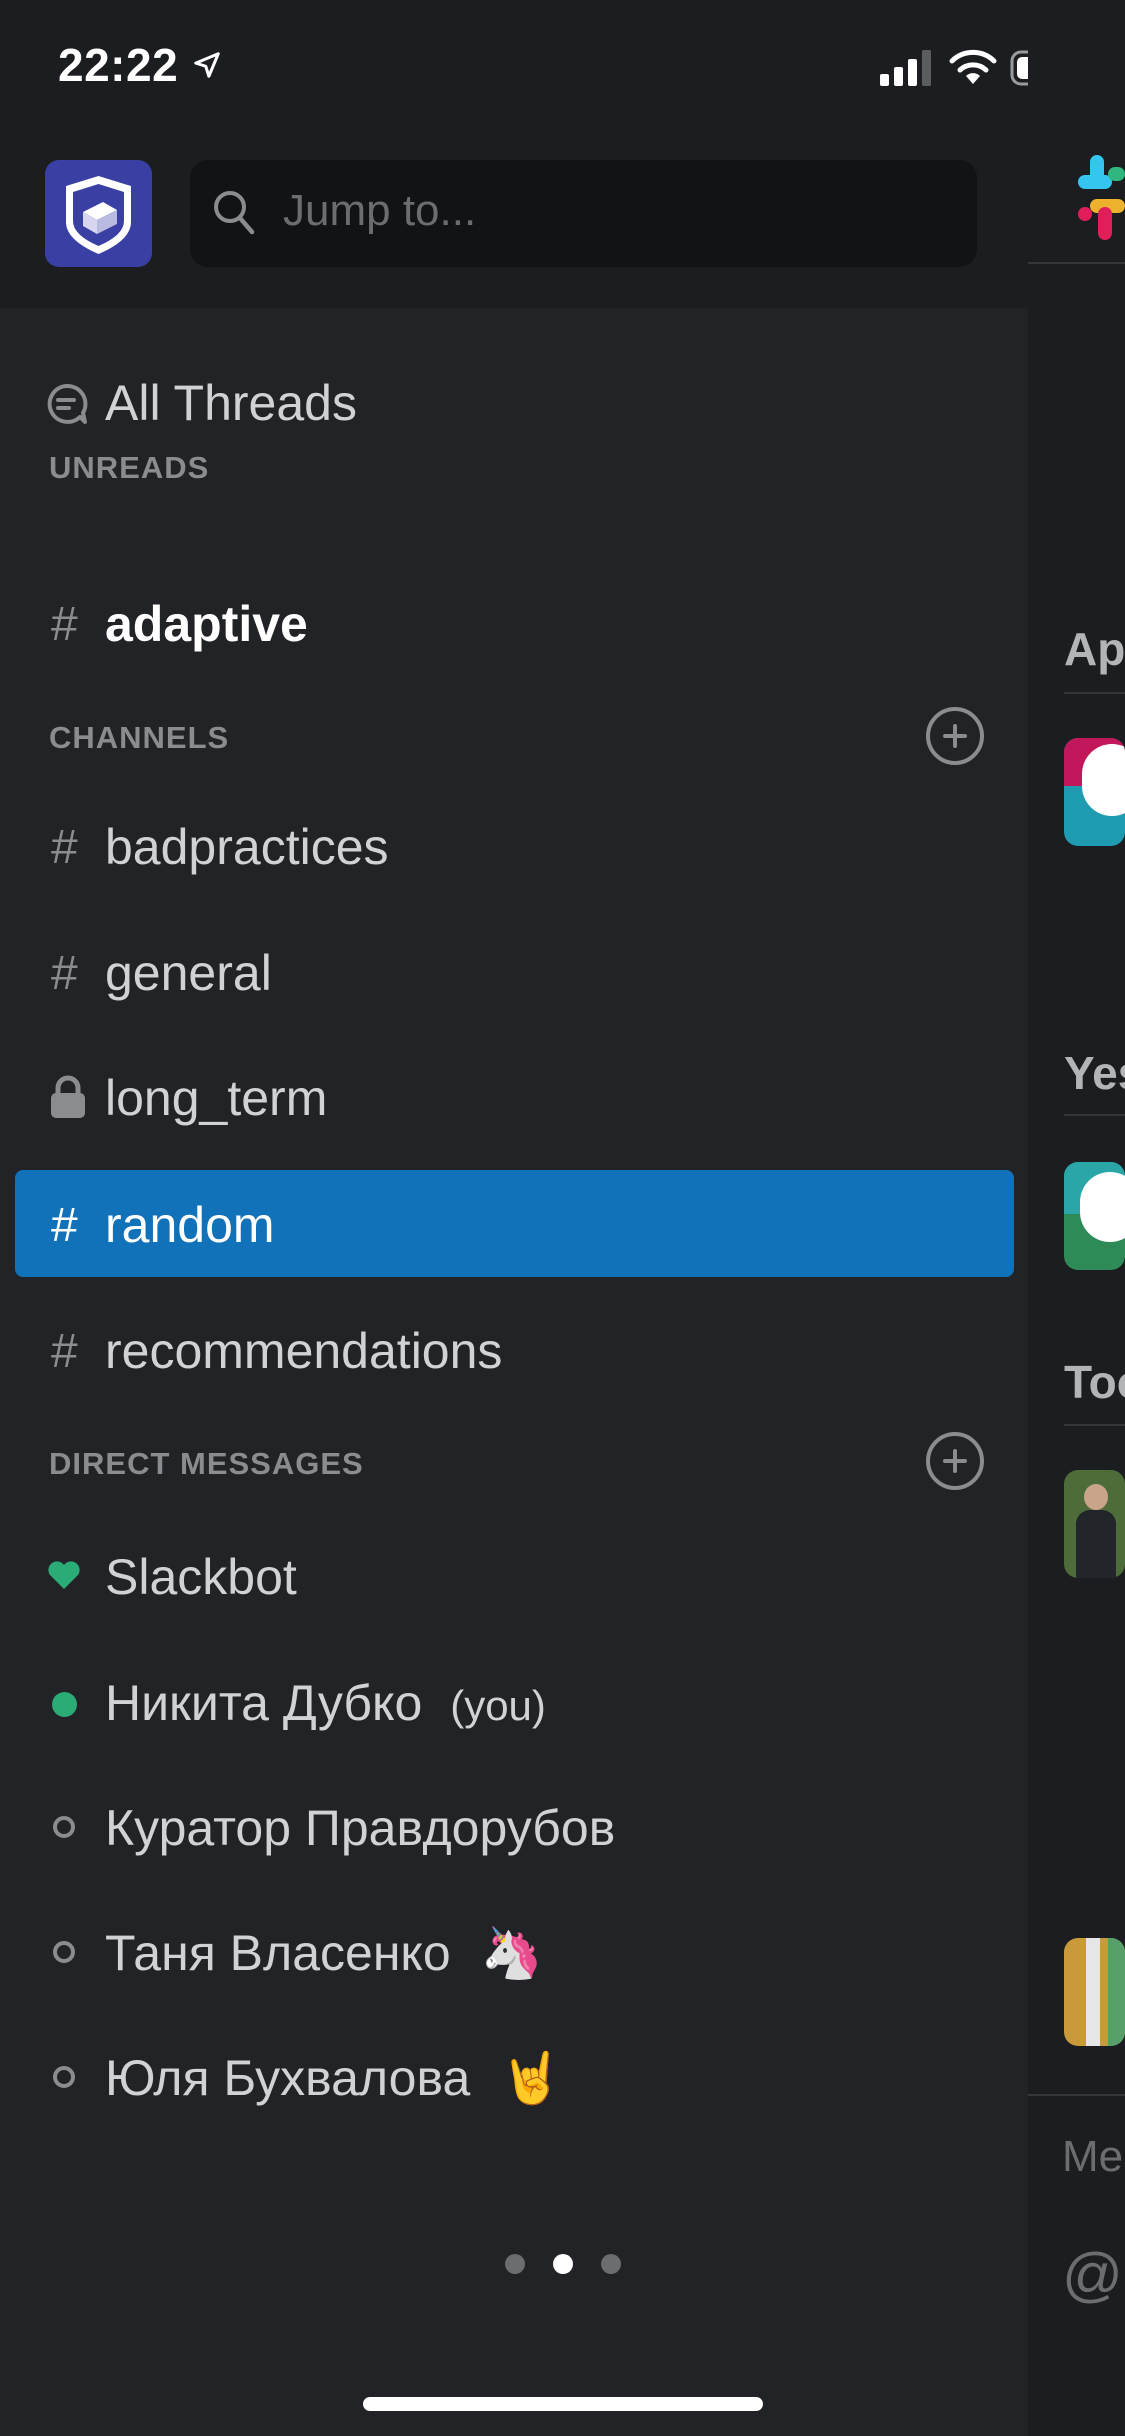 The width and height of the screenshot is (1125, 2436). I want to click on channel-item-adaptive: adaptive, so click(206, 624).